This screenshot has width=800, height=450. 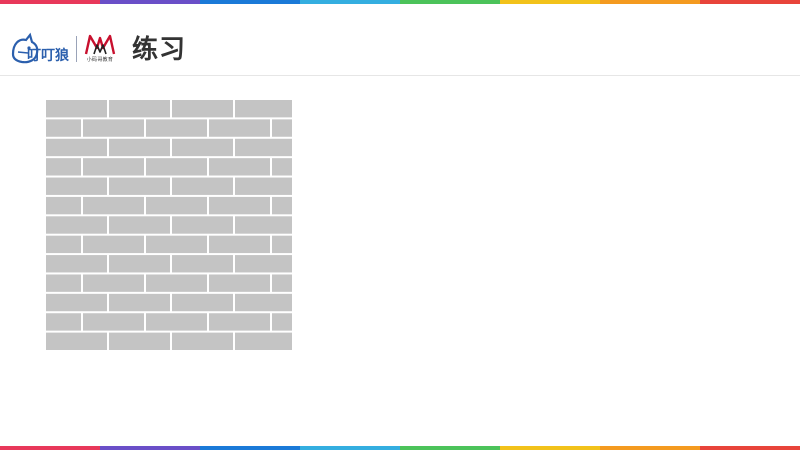 I want to click on xiaoma-logo-text: 小码哥教育, so click(x=100, y=60).